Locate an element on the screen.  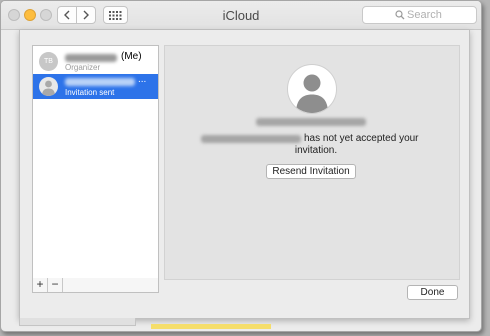
member-role: Organizer is located at coordinates (83, 67).